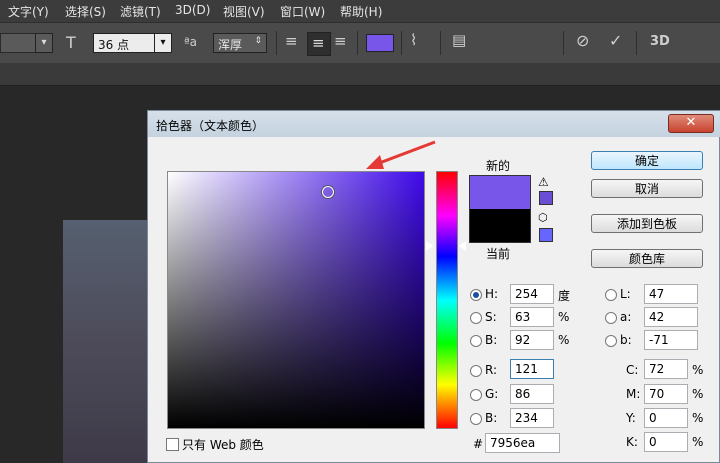 This screenshot has width=720, height=463. What do you see at coordinates (244, 11) in the screenshot?
I see `menu-view: 视图(V)` at bounding box center [244, 11].